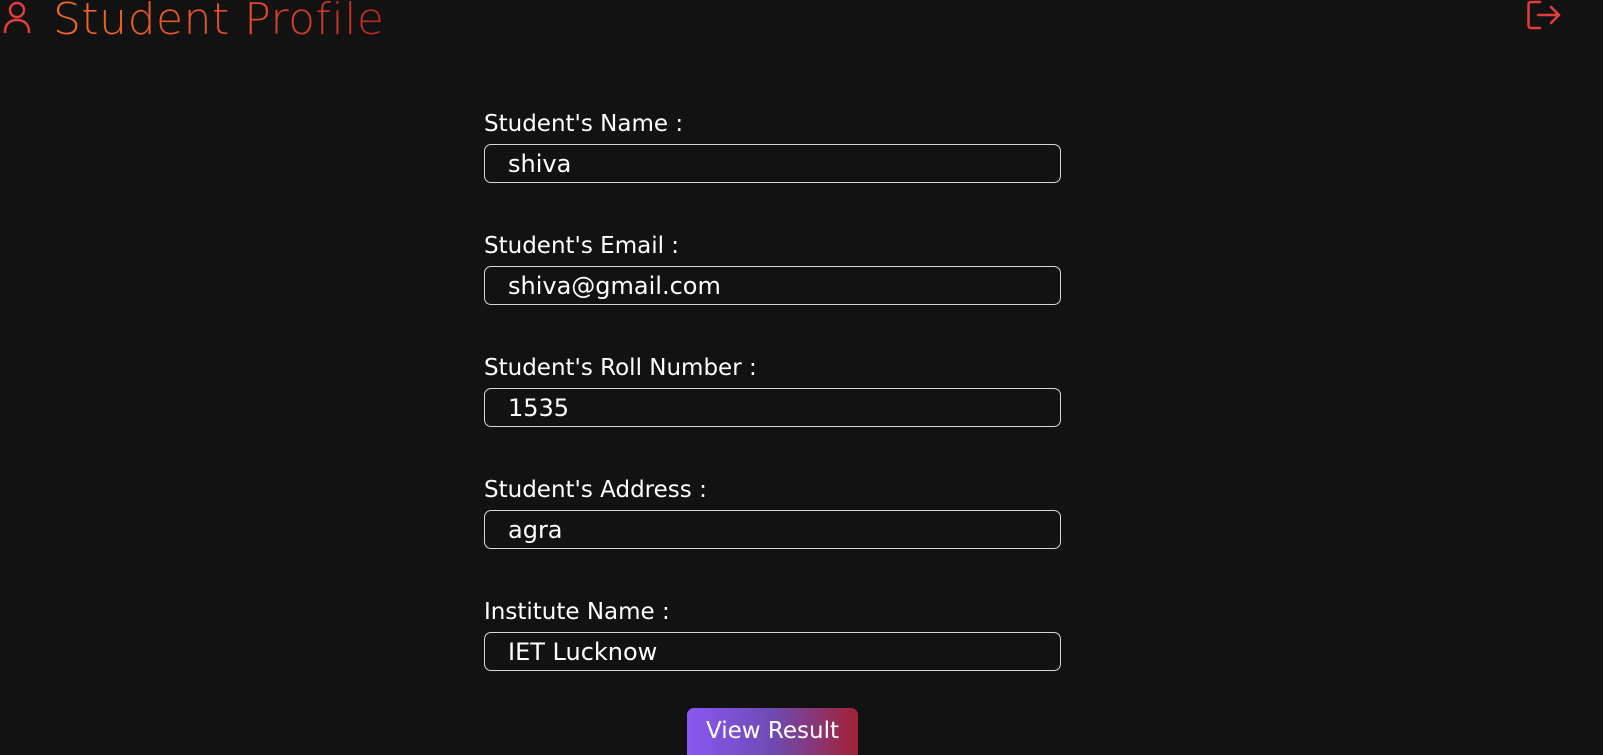 This screenshot has width=1603, height=755. Describe the element at coordinates (577, 612) in the screenshot. I see `institute-label: Institute Name :` at that location.